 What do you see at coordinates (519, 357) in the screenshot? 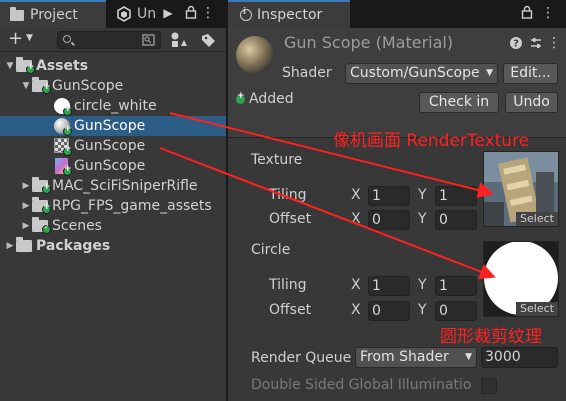
I see `render-queue-value-field: 3000` at bounding box center [519, 357].